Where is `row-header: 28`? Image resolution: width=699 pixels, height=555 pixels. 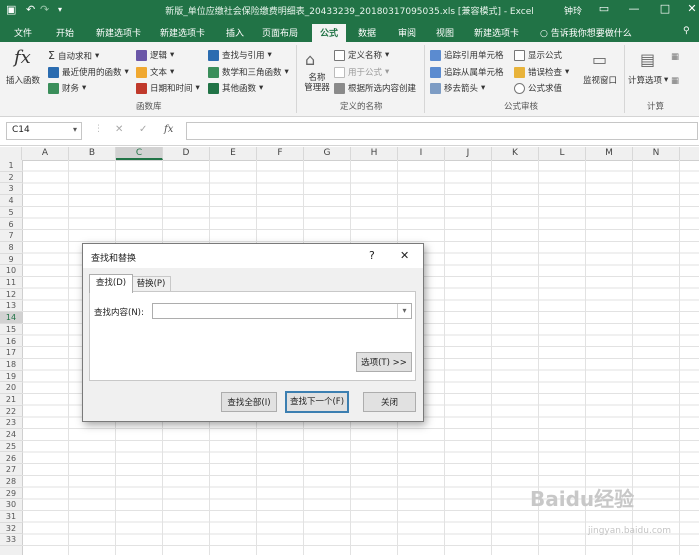 row-header: 28 is located at coordinates (11, 482).